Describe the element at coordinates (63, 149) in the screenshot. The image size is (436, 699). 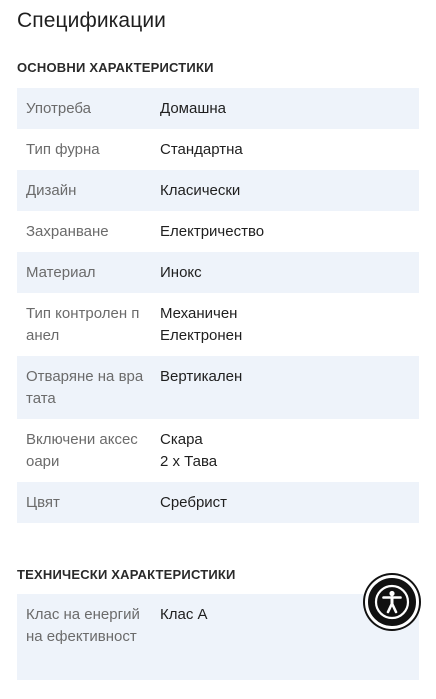
I see `spec-label: Тип фурна` at that location.